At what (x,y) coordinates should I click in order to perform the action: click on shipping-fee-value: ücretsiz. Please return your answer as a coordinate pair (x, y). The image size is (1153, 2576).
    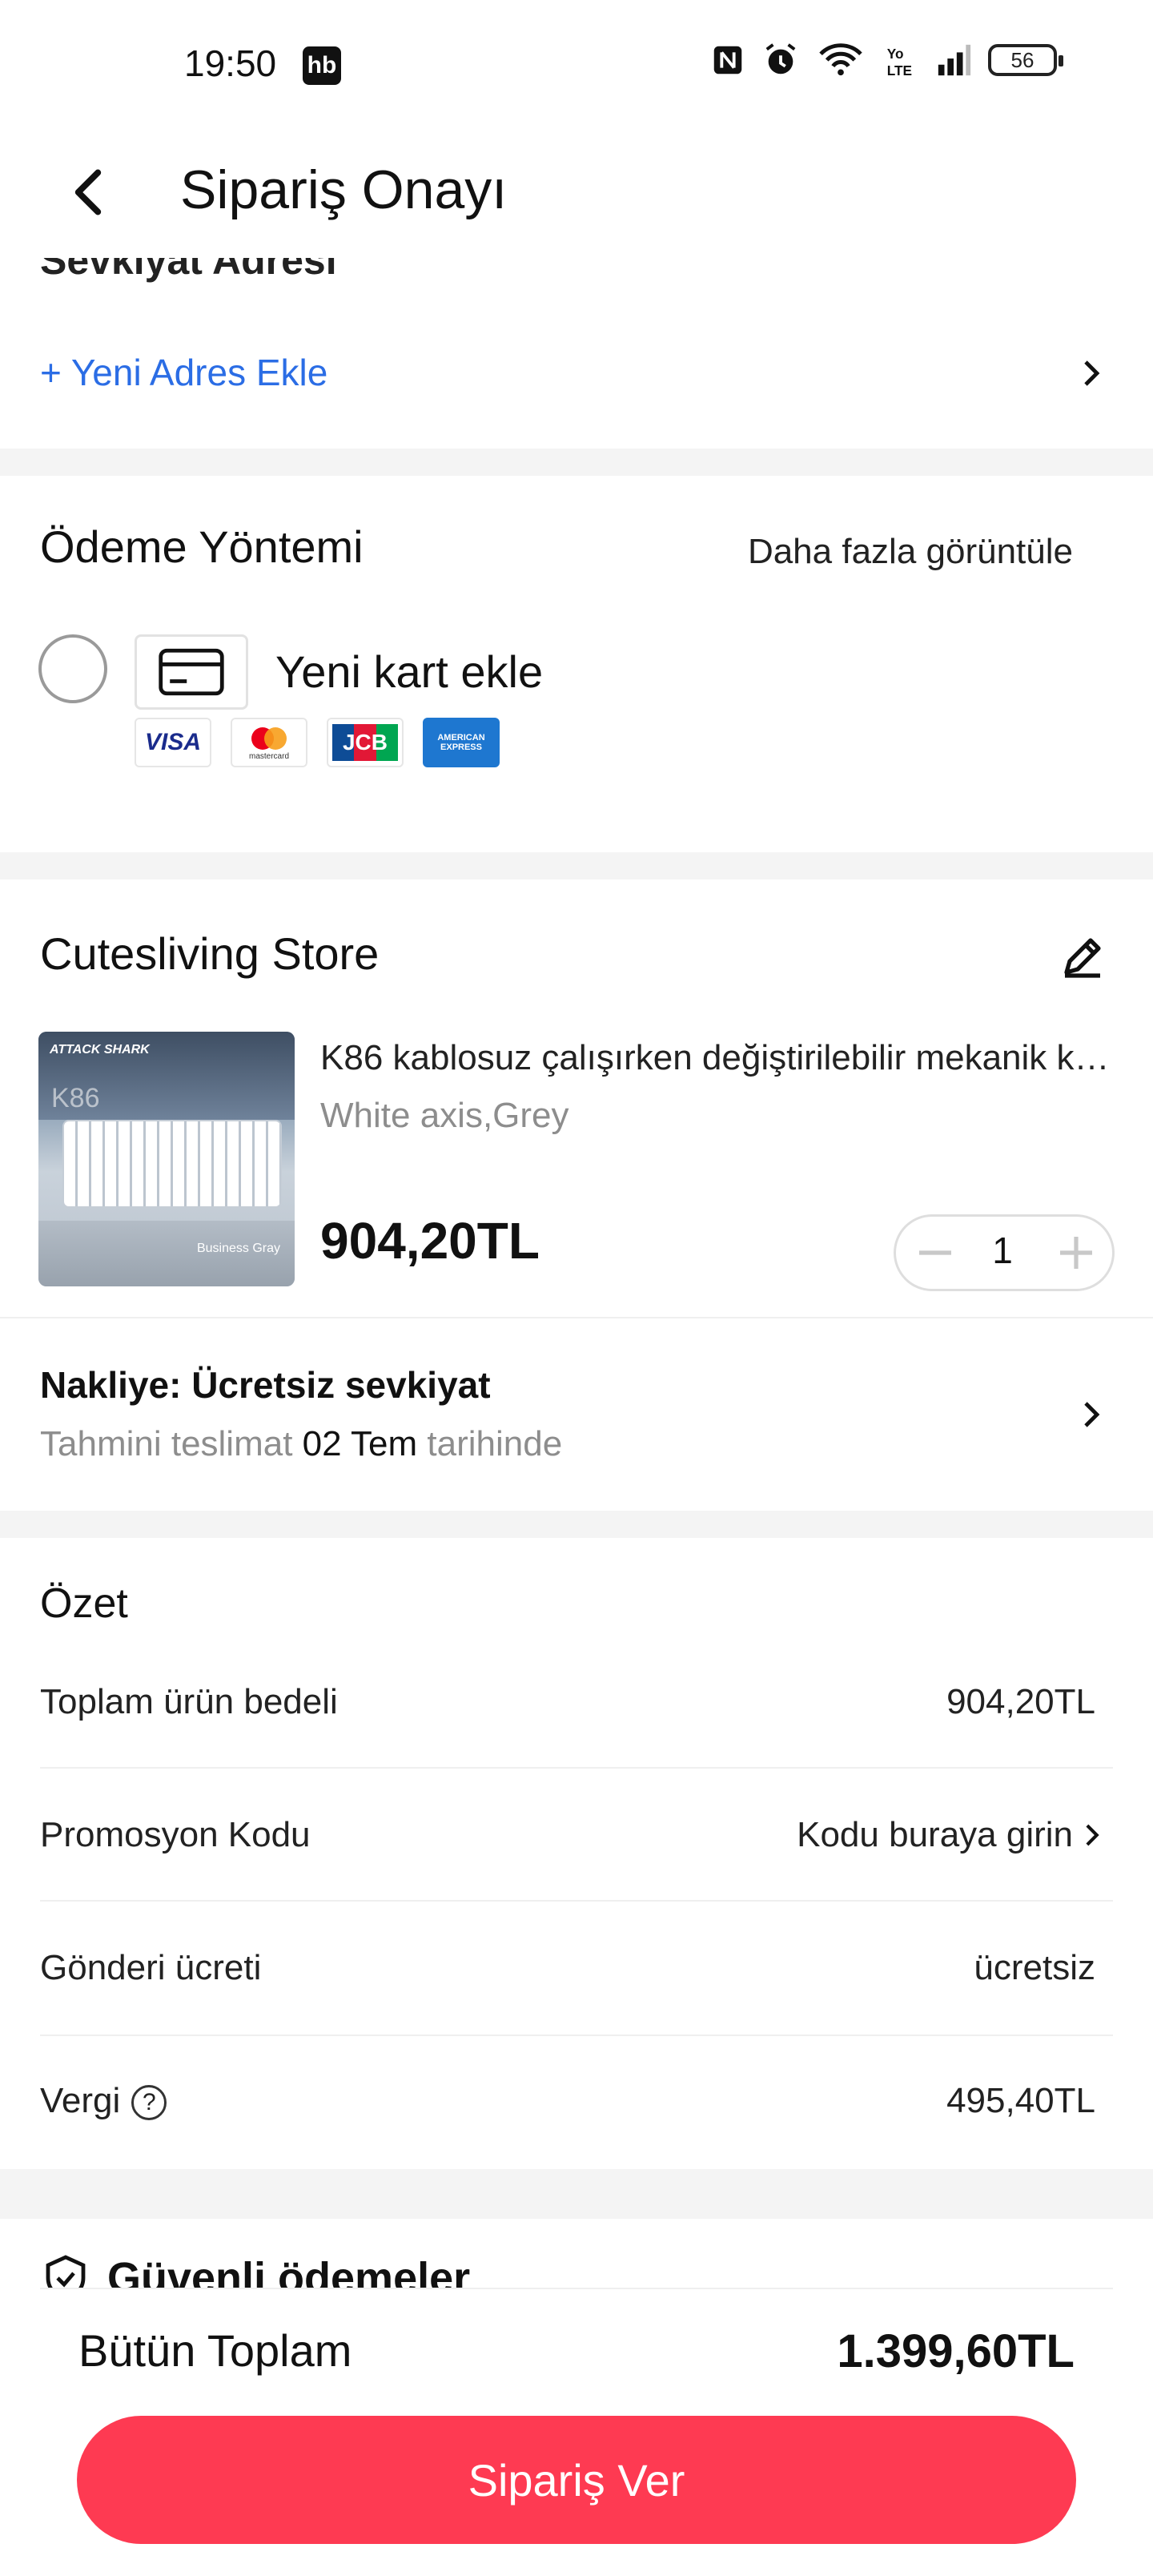
    Looking at the image, I should click on (1035, 1967).